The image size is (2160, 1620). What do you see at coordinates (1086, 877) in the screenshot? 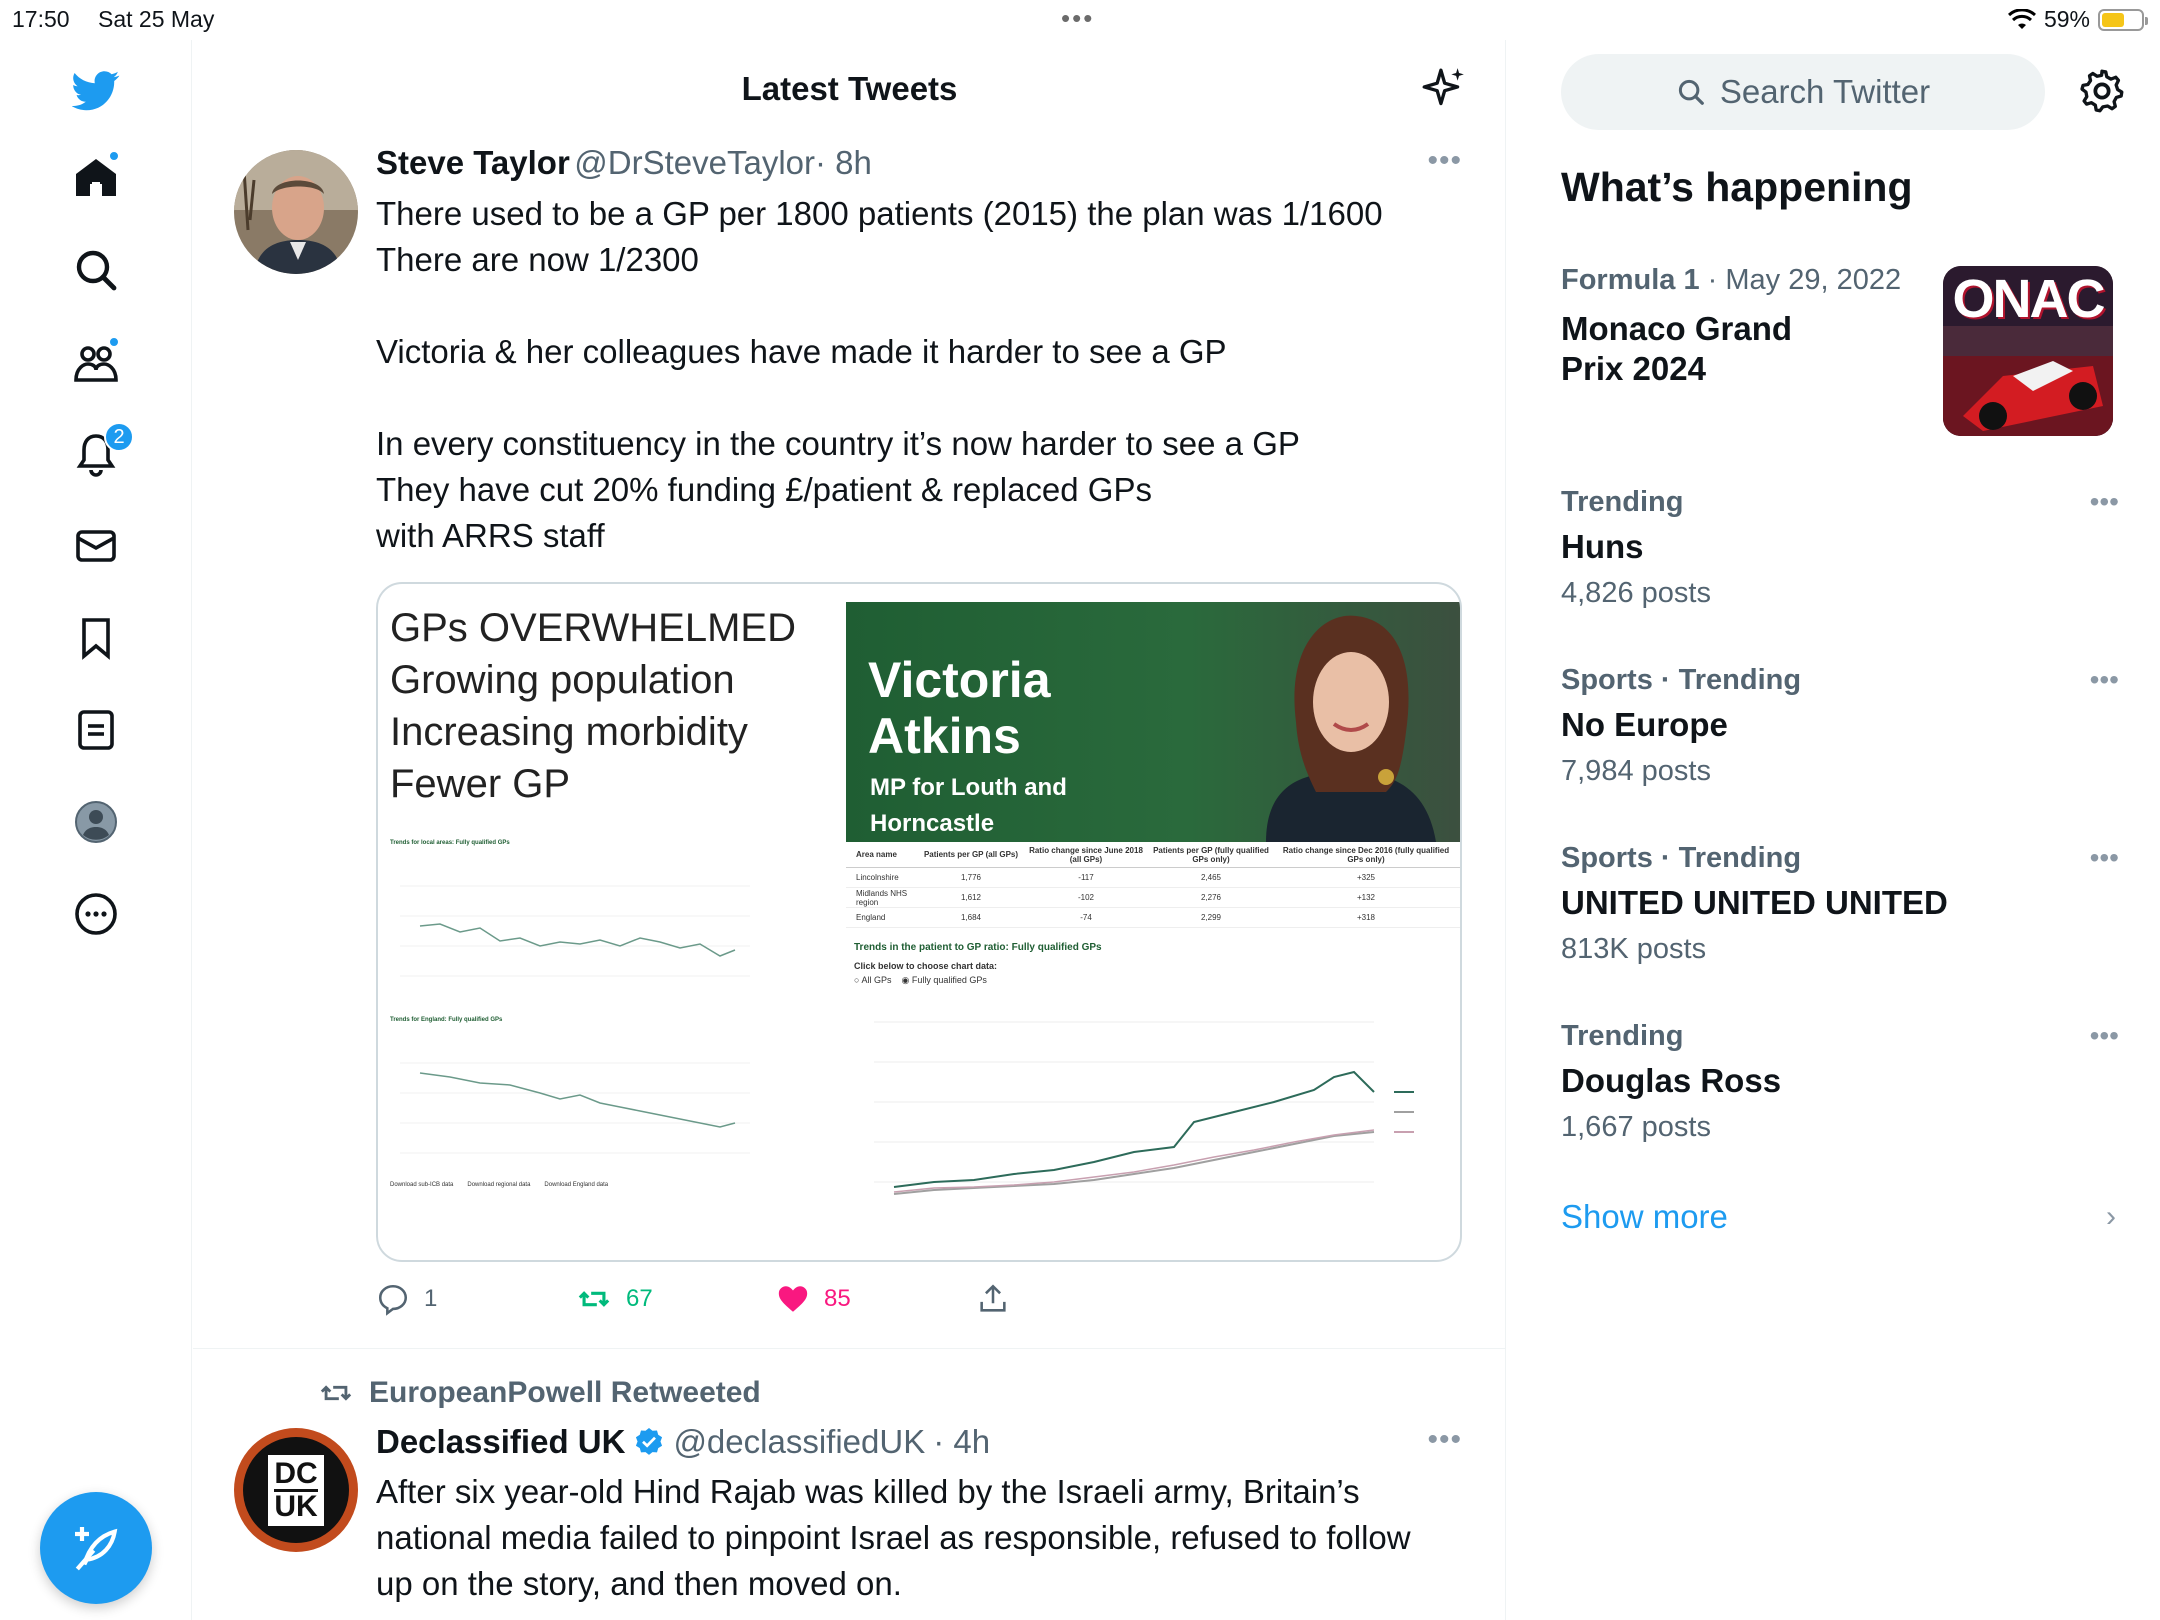
I see `table-cell: -117` at bounding box center [1086, 877].